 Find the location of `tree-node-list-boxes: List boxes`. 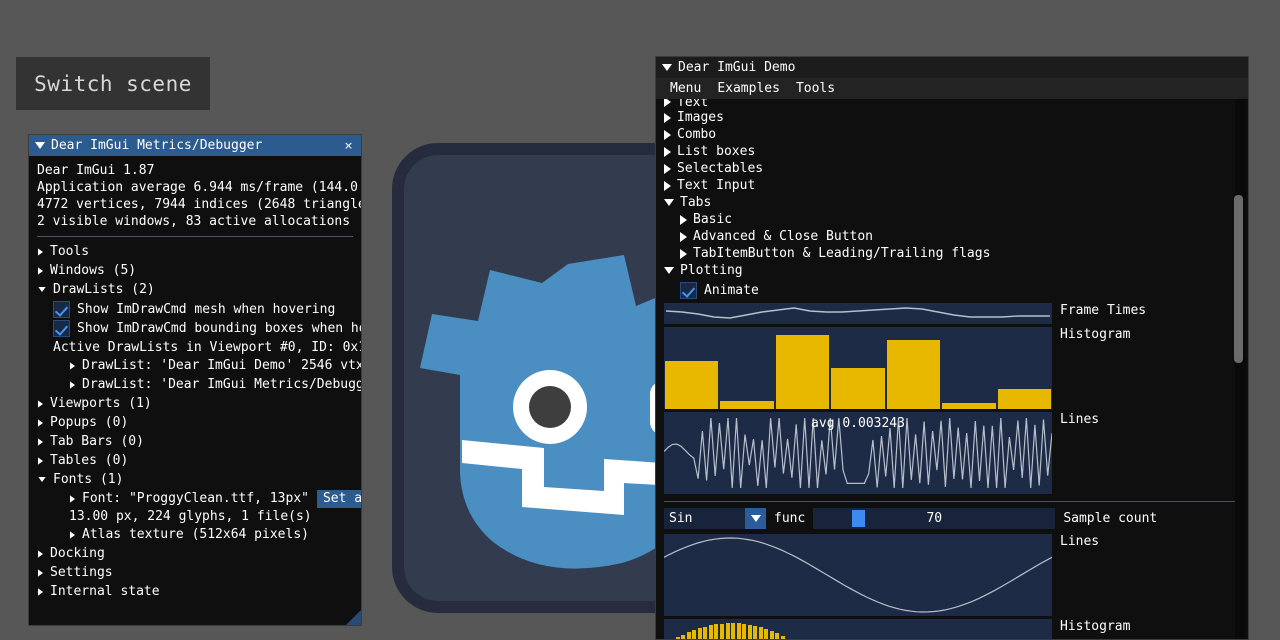

tree-node-list-boxes: List boxes is located at coordinates (951, 151).